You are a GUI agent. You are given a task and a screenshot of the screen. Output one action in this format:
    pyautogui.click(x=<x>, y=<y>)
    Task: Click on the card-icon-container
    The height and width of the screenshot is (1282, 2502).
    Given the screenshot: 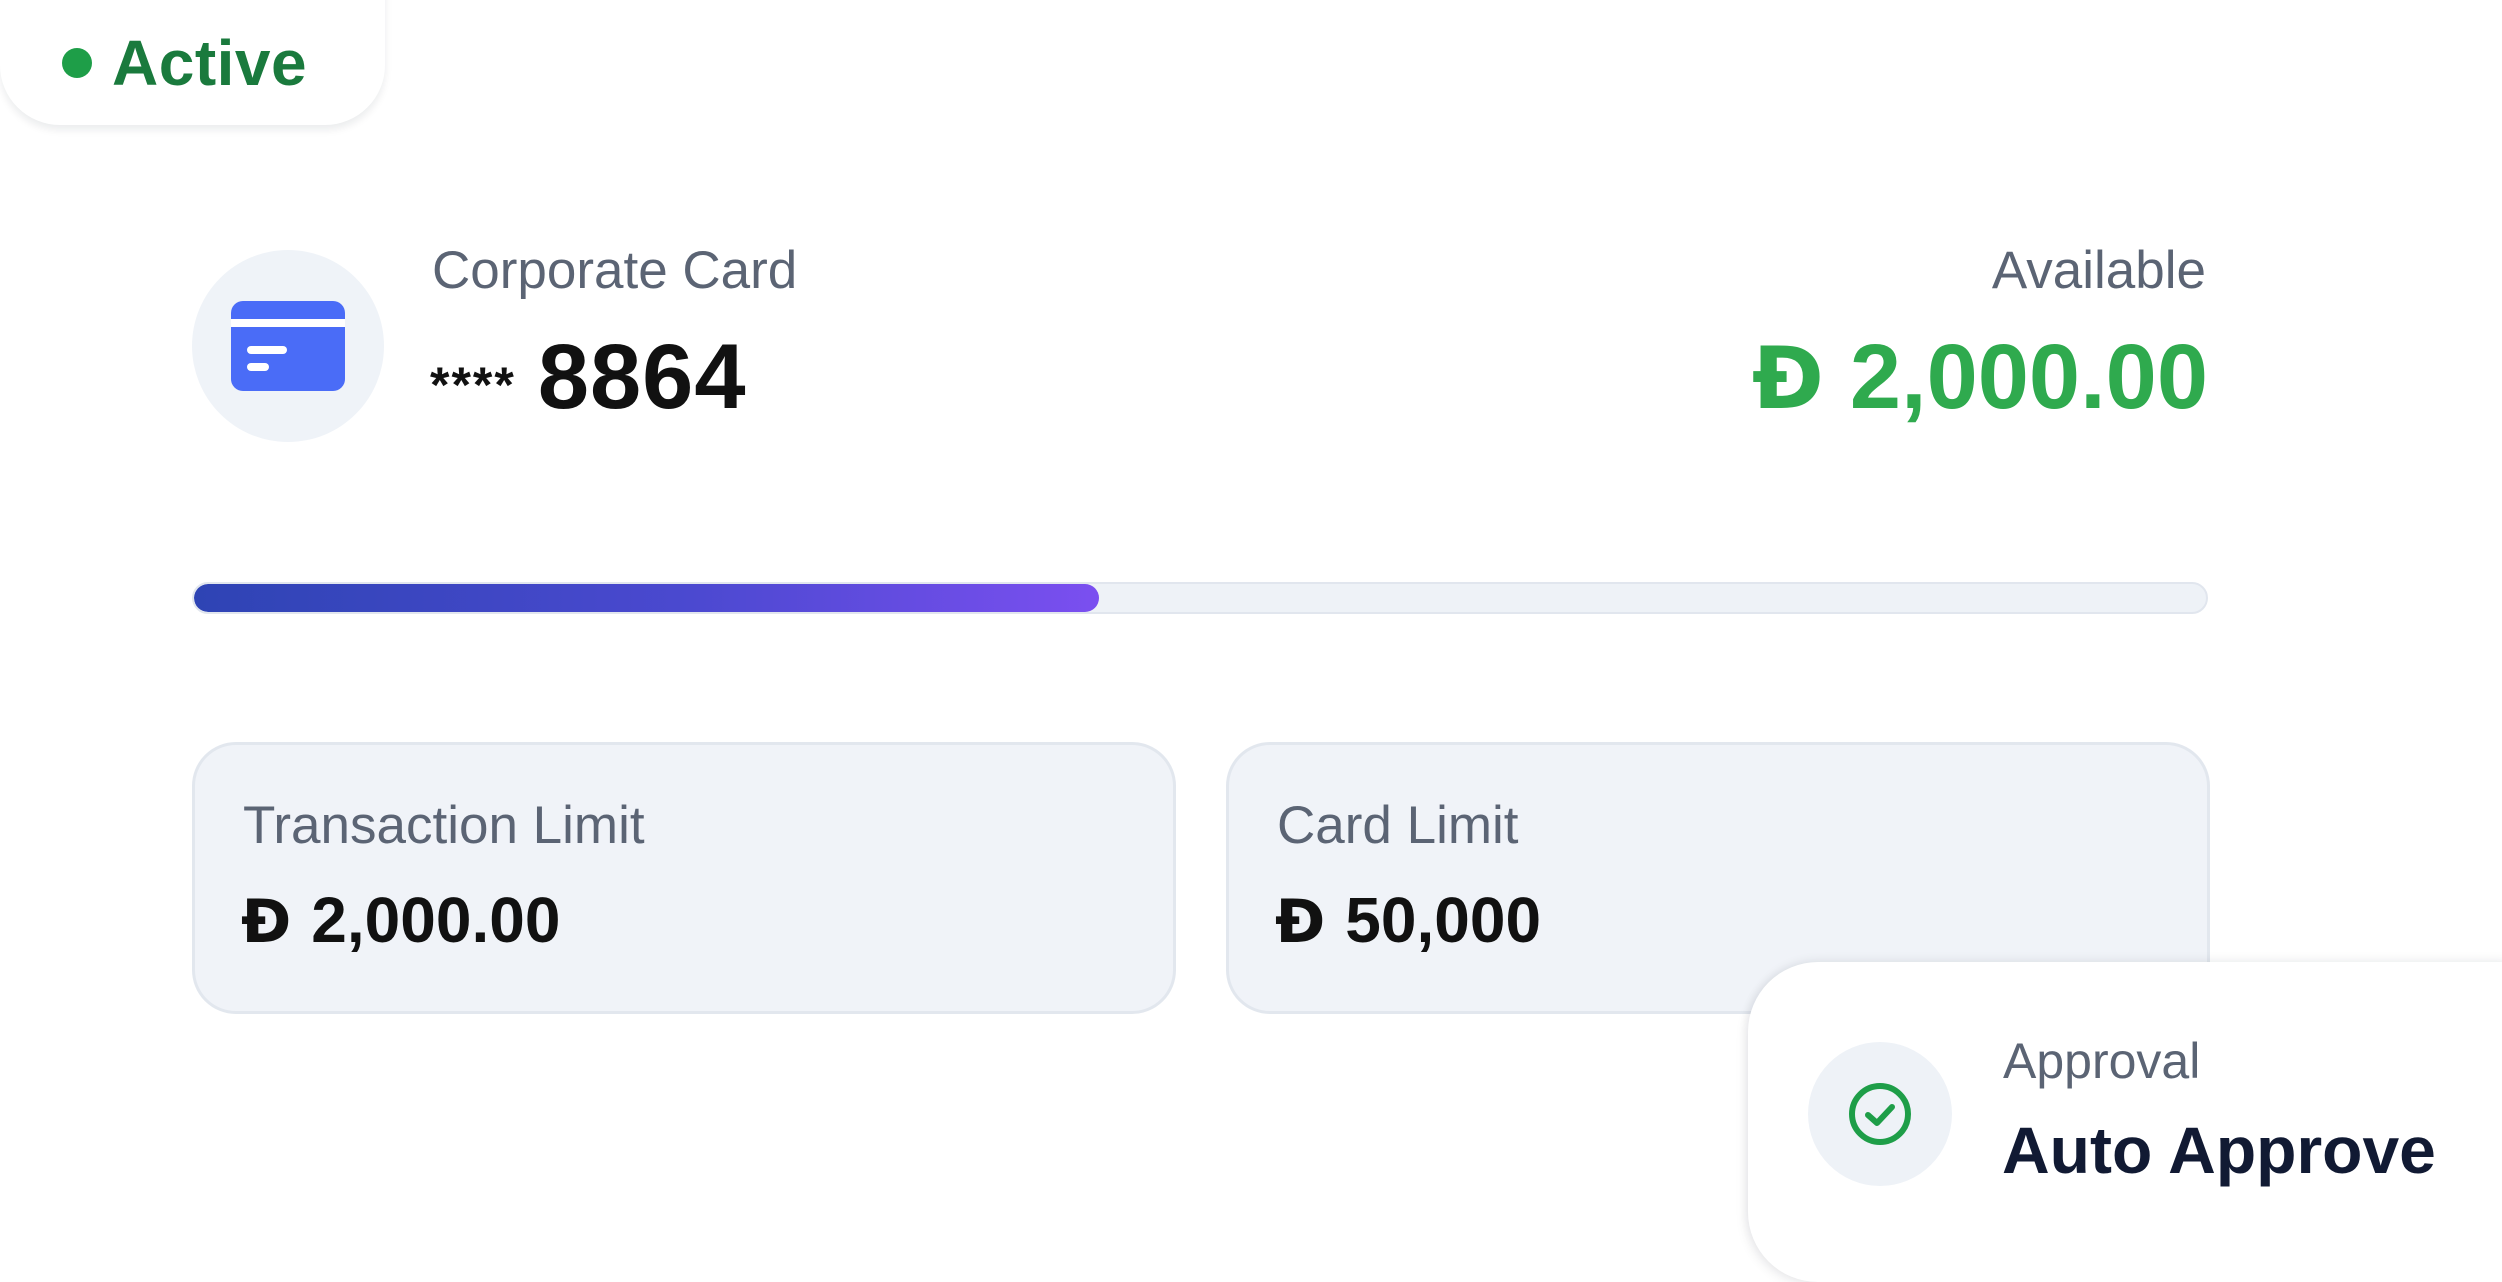 What is the action you would take?
    pyautogui.click(x=288, y=346)
    